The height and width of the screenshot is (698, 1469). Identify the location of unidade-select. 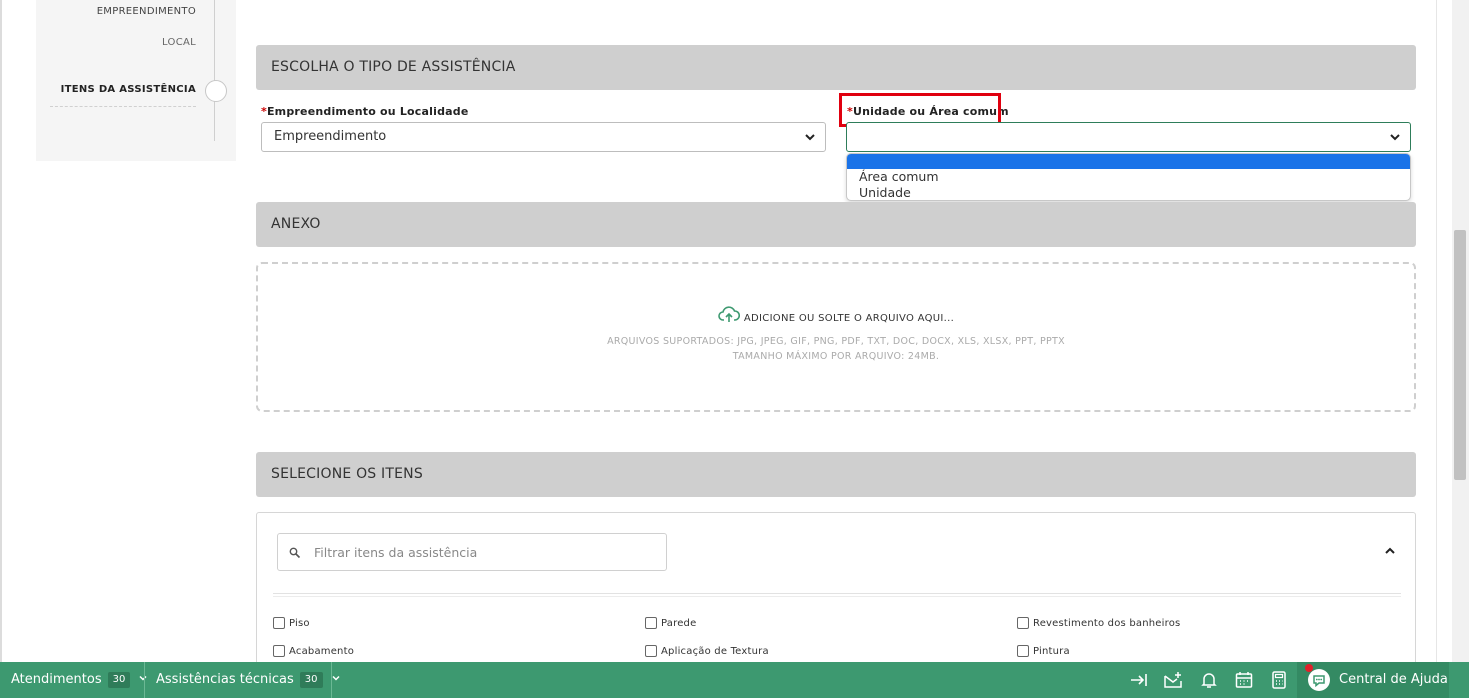
(1128, 137).